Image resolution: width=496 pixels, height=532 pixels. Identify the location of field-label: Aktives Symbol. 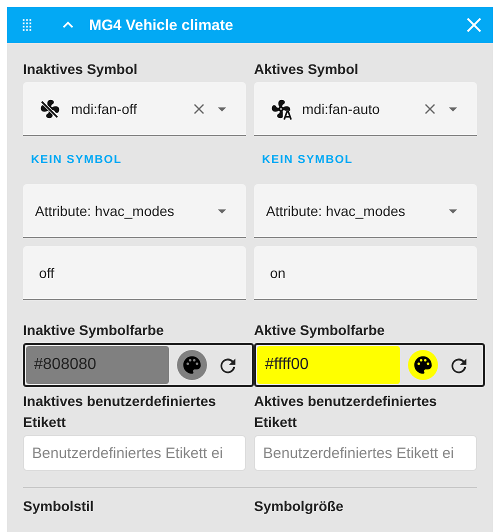
(307, 69).